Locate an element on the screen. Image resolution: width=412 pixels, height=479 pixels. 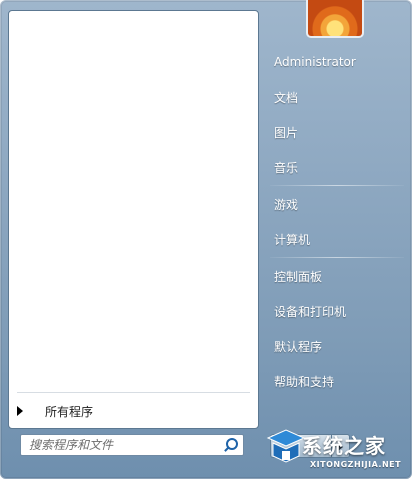
menu-item-label: 图片 is located at coordinates (286, 132).